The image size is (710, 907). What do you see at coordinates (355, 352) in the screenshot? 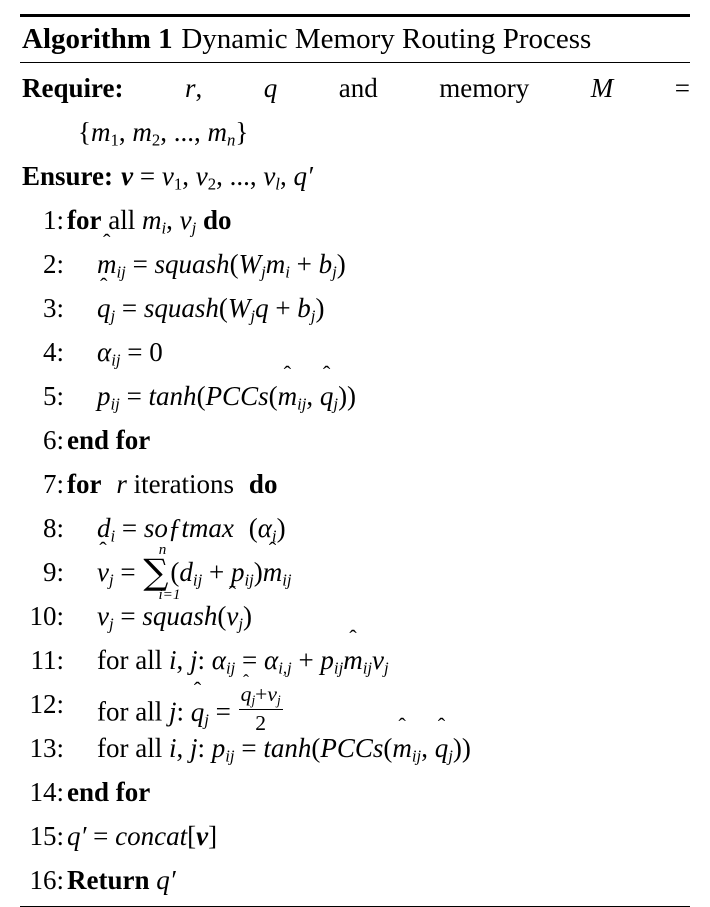
I see `algorithm-step: 4: αij = 0` at bounding box center [355, 352].